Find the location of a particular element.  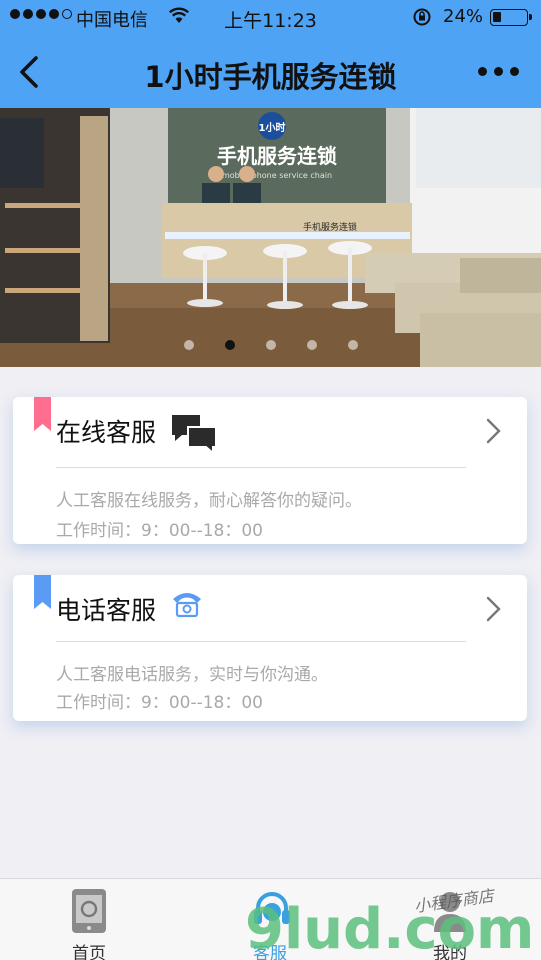

counter-text: 手机服务连锁 is located at coordinates (330, 227).